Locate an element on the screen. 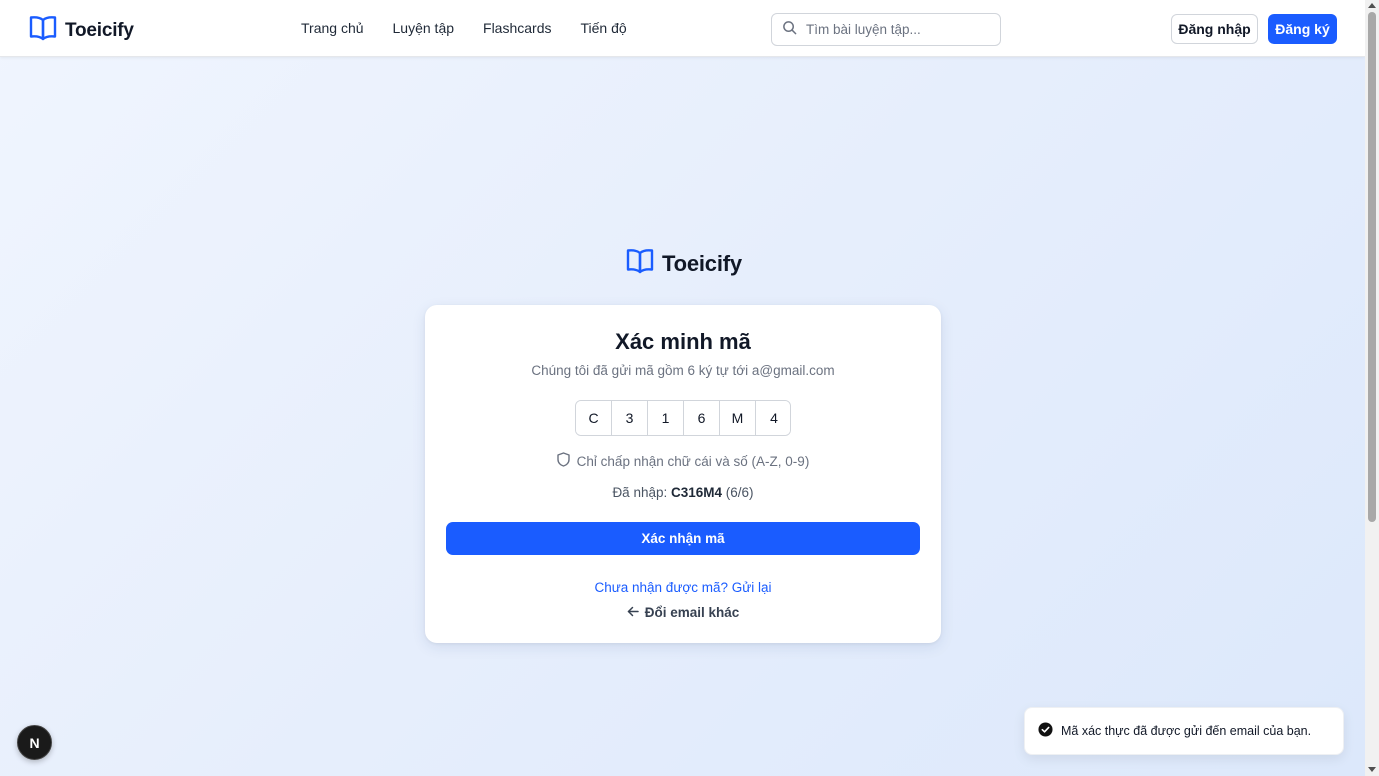  brand-logo-link: Toeicify is located at coordinates (81, 30).